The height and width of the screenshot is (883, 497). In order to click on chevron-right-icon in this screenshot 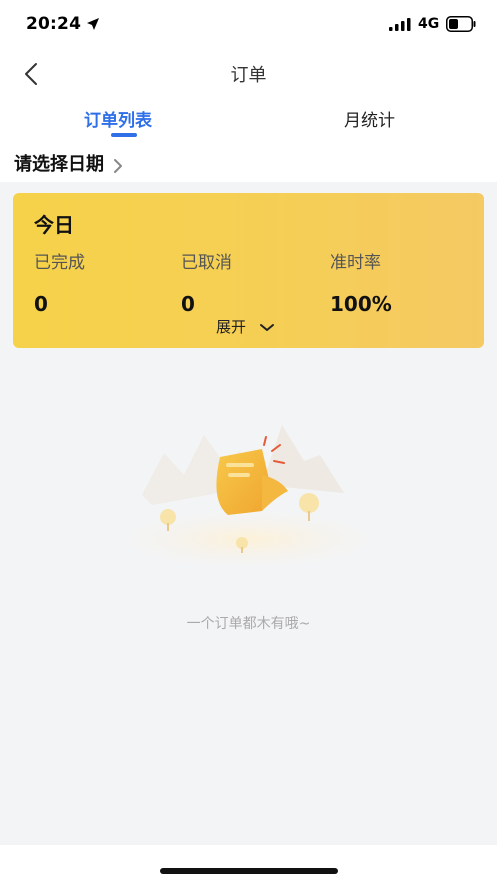, I will do `click(118, 165)`.